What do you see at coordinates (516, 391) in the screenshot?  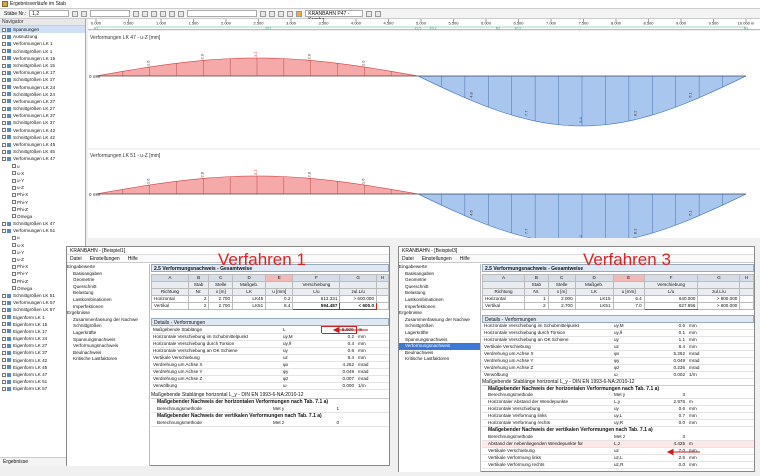 I see `annotation-arrows` at bounding box center [516, 391].